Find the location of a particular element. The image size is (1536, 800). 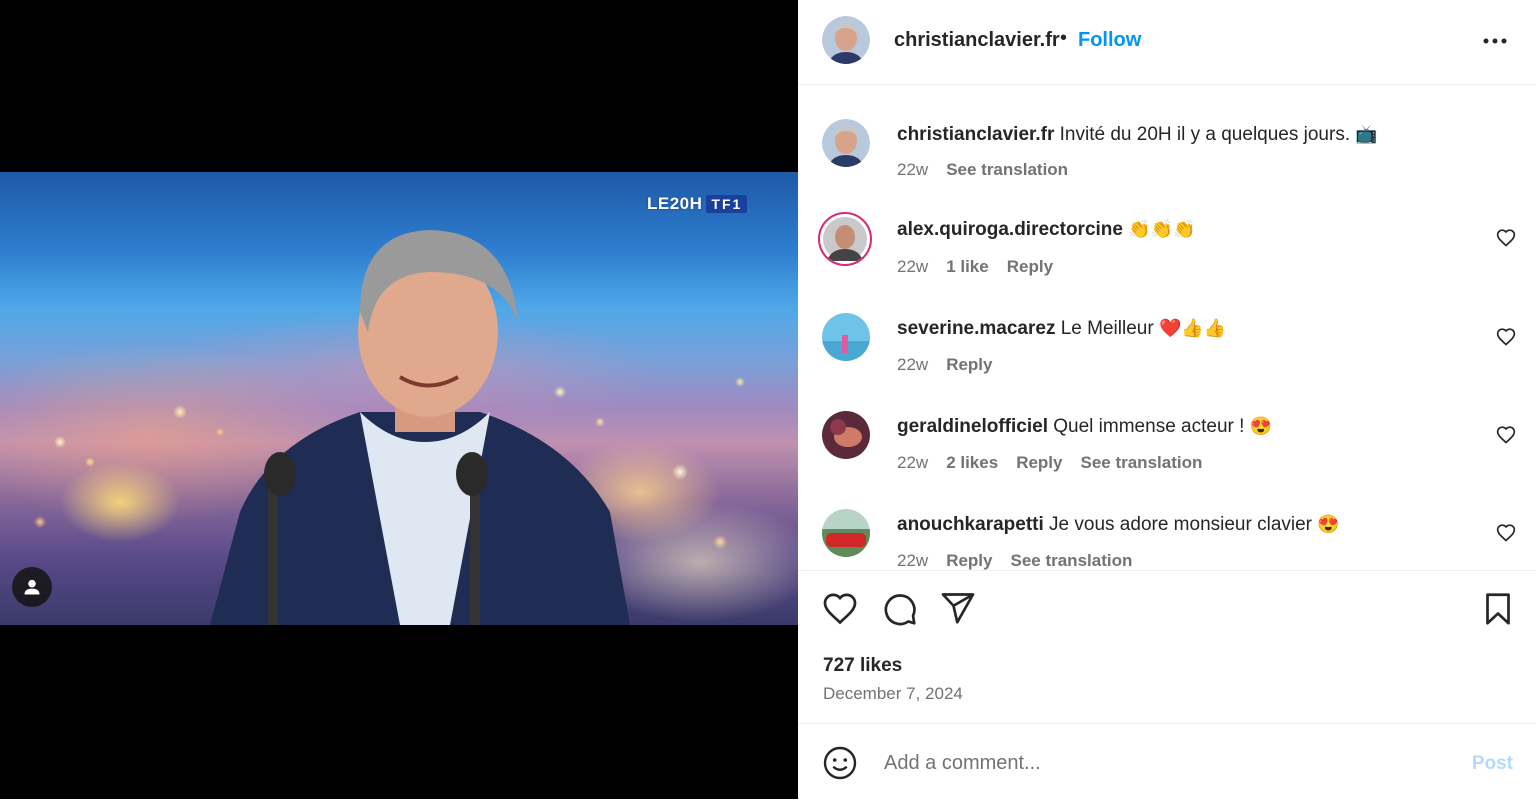

comment-likes: 2 likes is located at coordinates (972, 463).